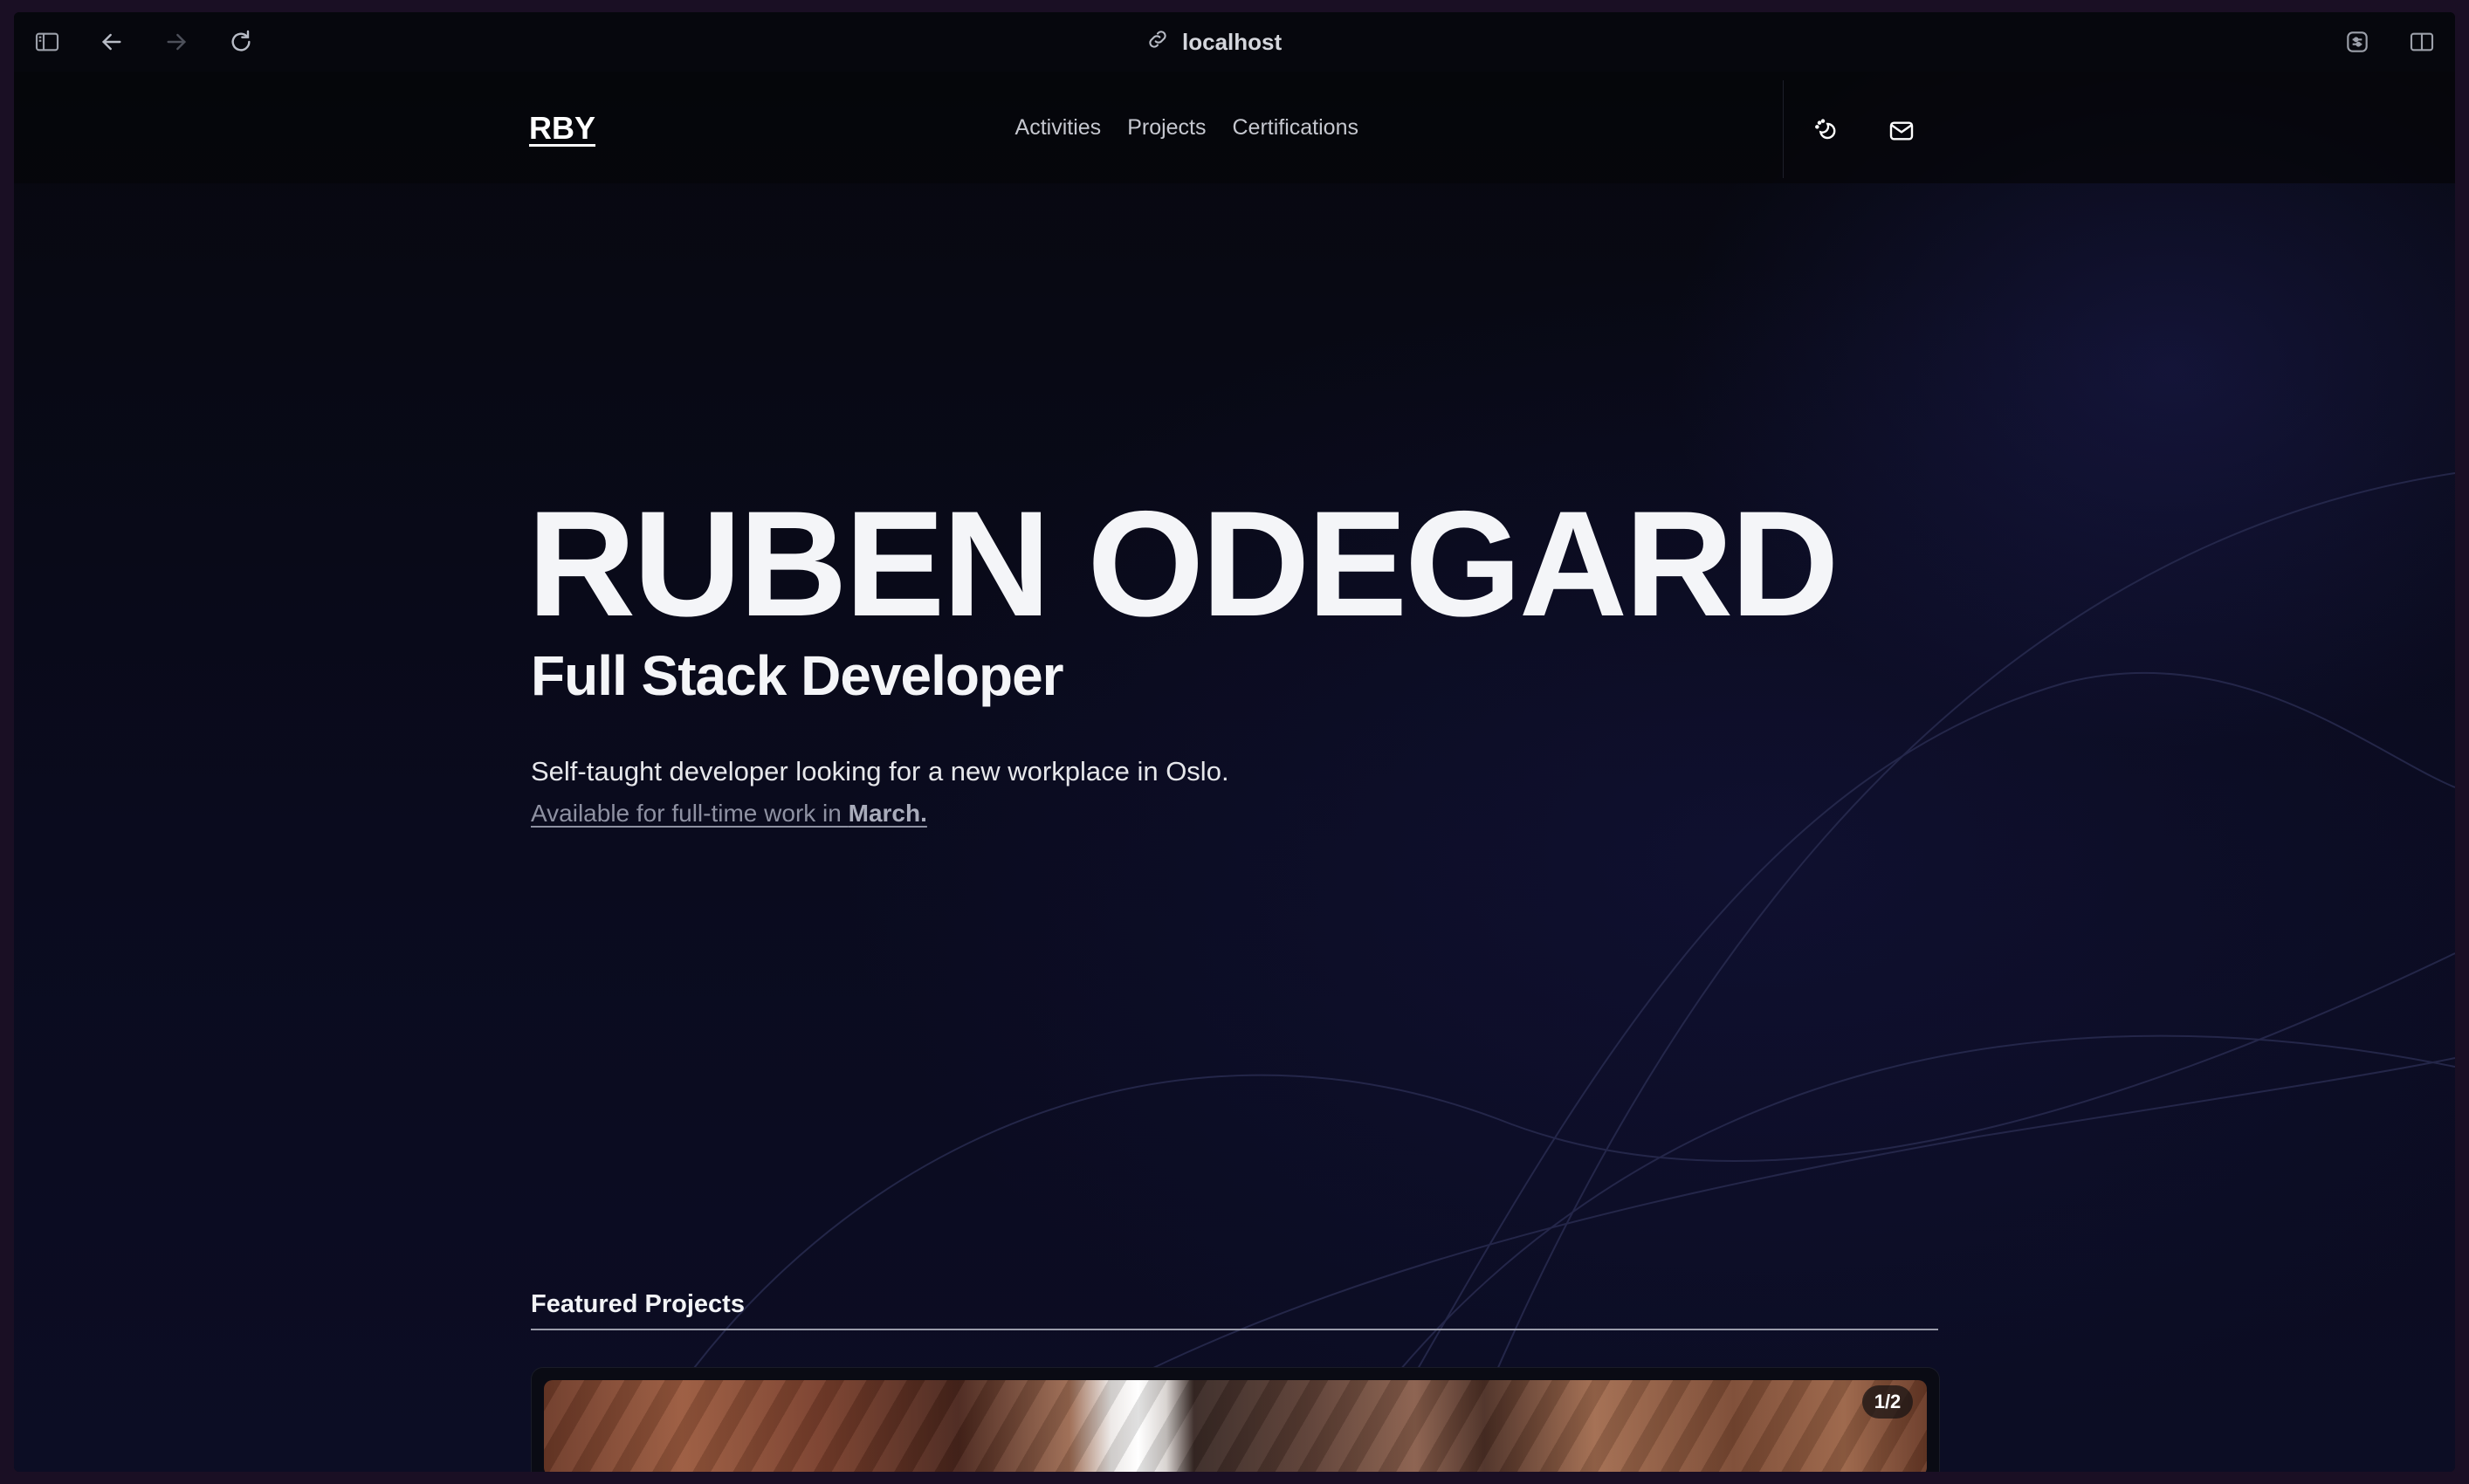 The height and width of the screenshot is (1484, 2469). What do you see at coordinates (176, 42) in the screenshot?
I see `forward-arrow-icon` at bounding box center [176, 42].